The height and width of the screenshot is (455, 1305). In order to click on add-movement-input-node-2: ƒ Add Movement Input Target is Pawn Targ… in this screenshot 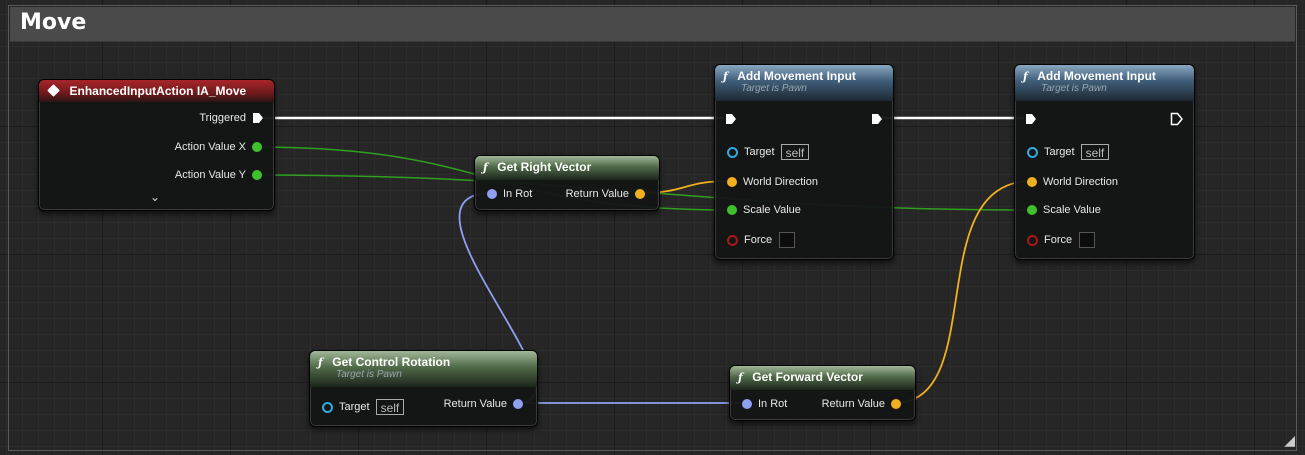, I will do `click(1104, 162)`.